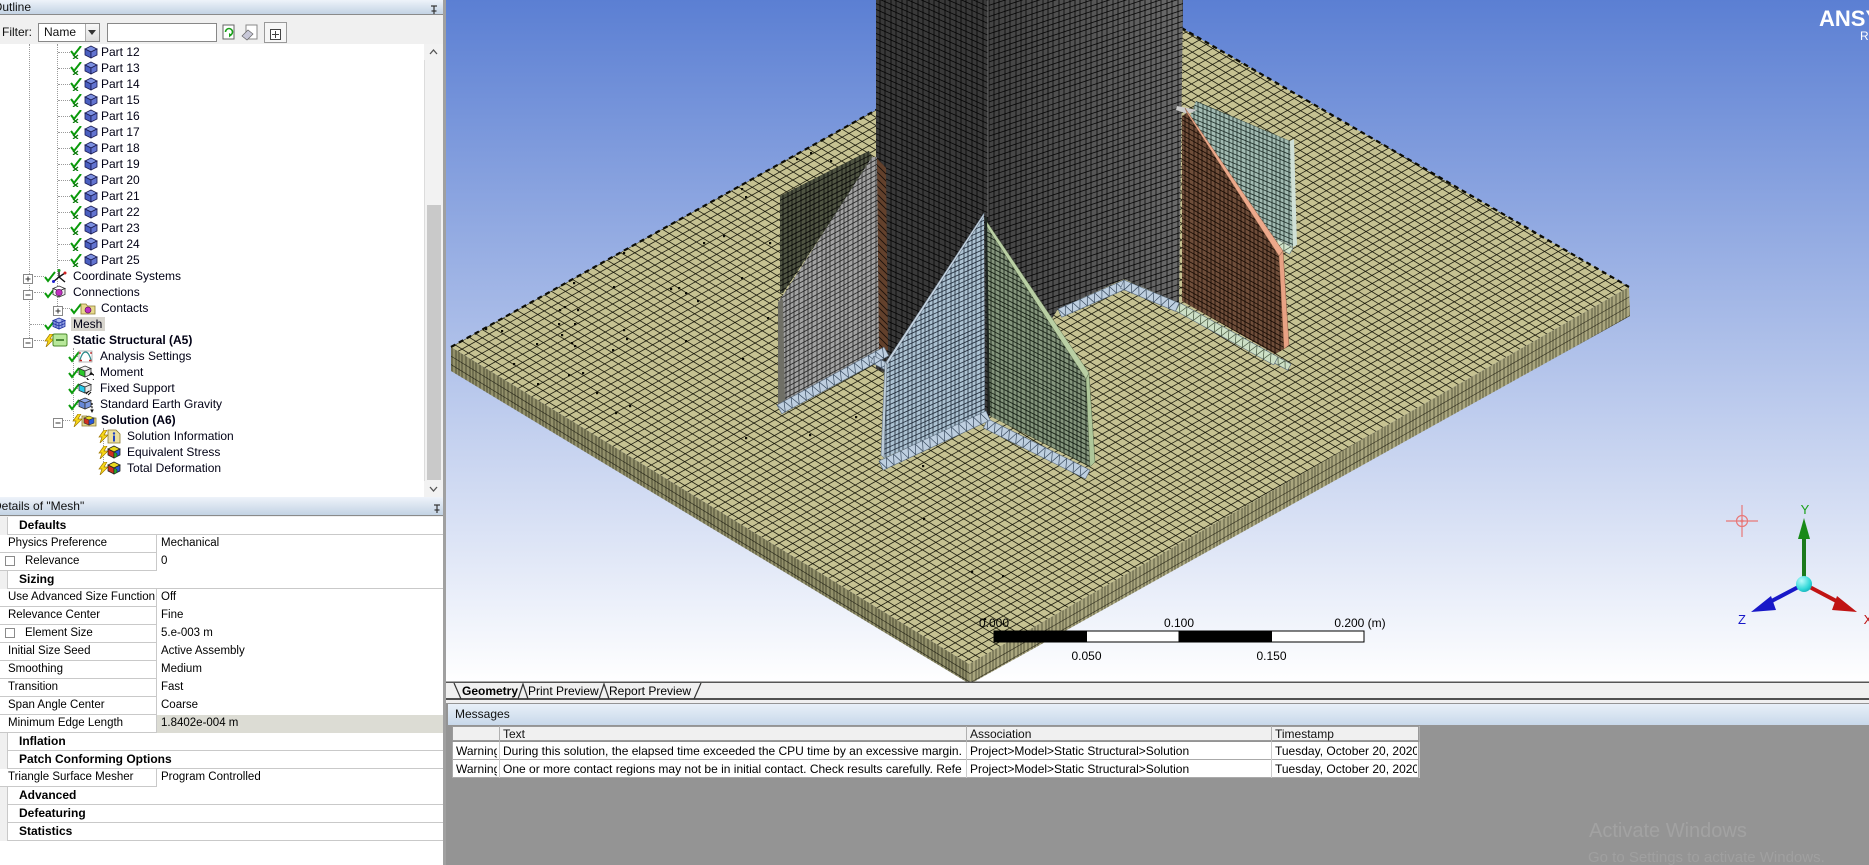 The height and width of the screenshot is (865, 1869). What do you see at coordinates (1866, 619) in the screenshot?
I see `svg-text: X` at bounding box center [1866, 619].